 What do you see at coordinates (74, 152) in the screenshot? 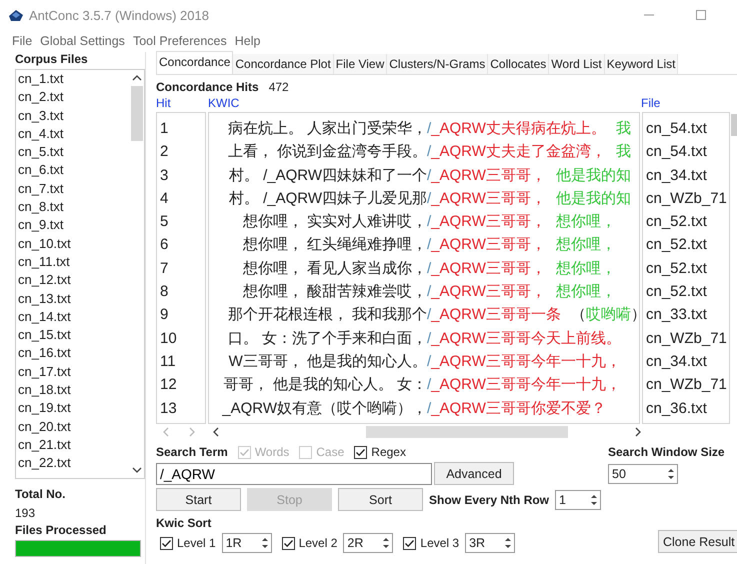
I see `file-list-item: cn_5.txt` at bounding box center [74, 152].